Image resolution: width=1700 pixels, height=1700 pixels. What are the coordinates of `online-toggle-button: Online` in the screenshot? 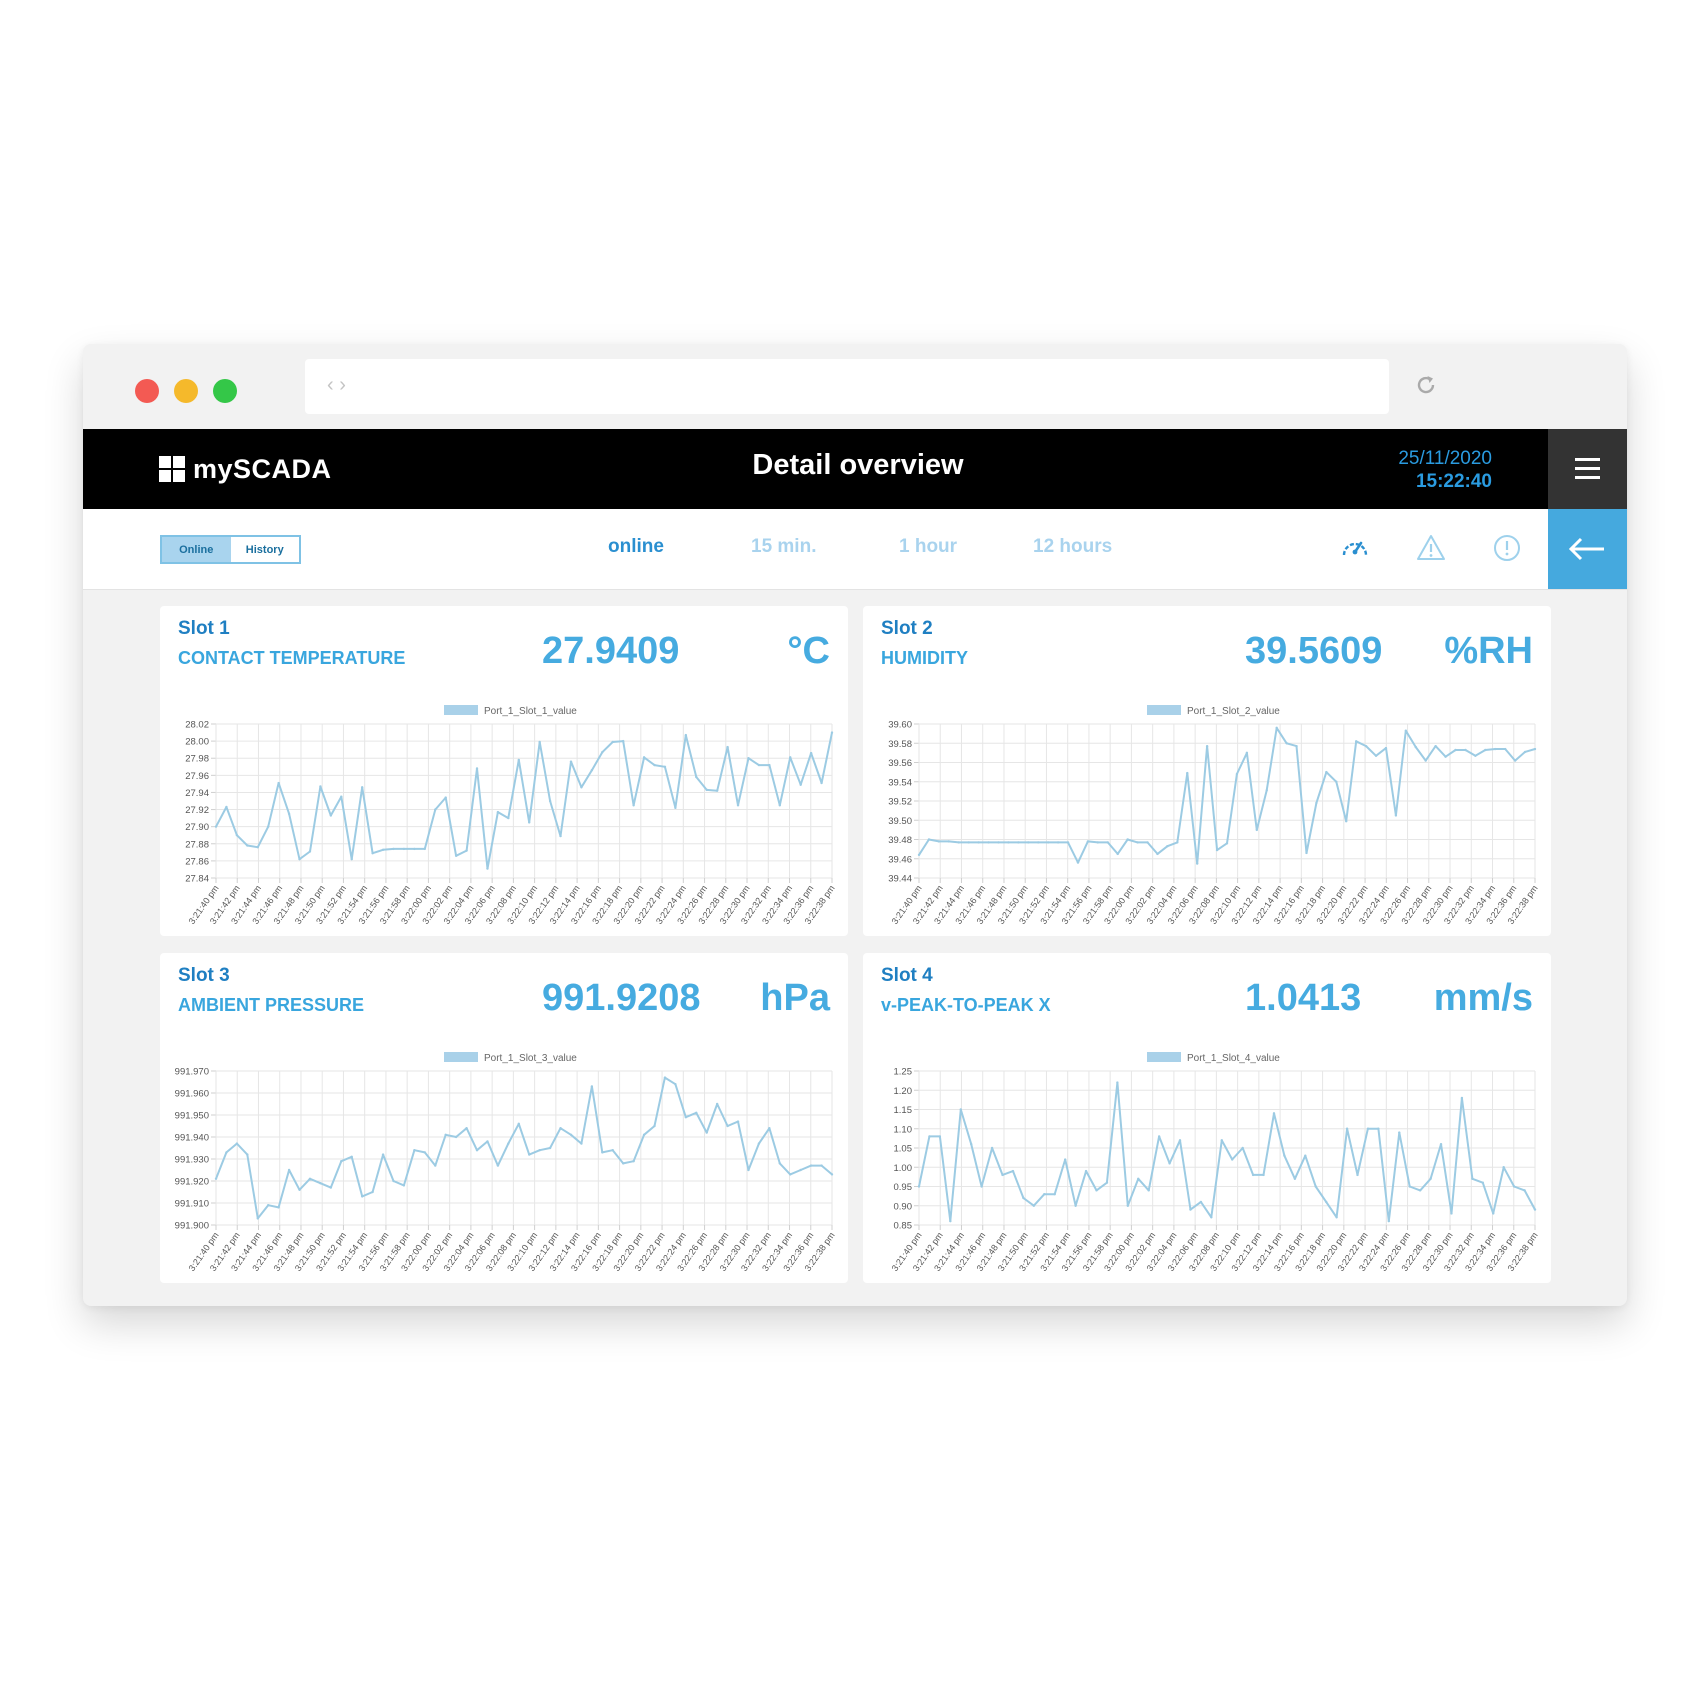 It's located at (196, 549).